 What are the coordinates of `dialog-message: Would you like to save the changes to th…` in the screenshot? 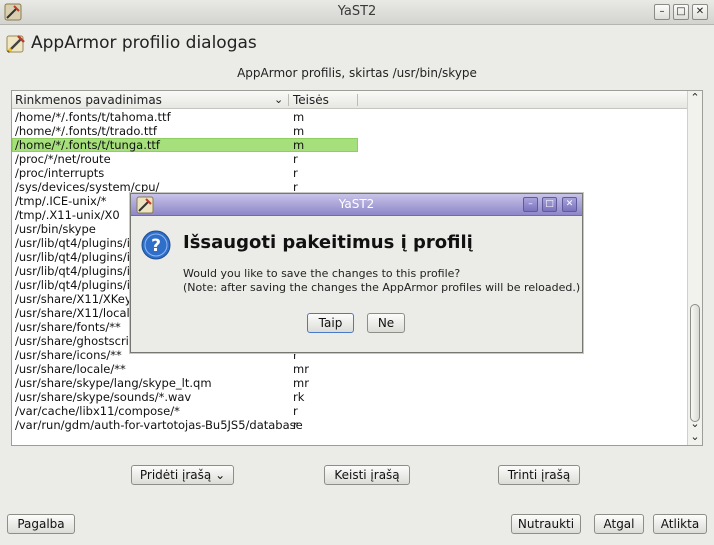 It's located at (322, 273).